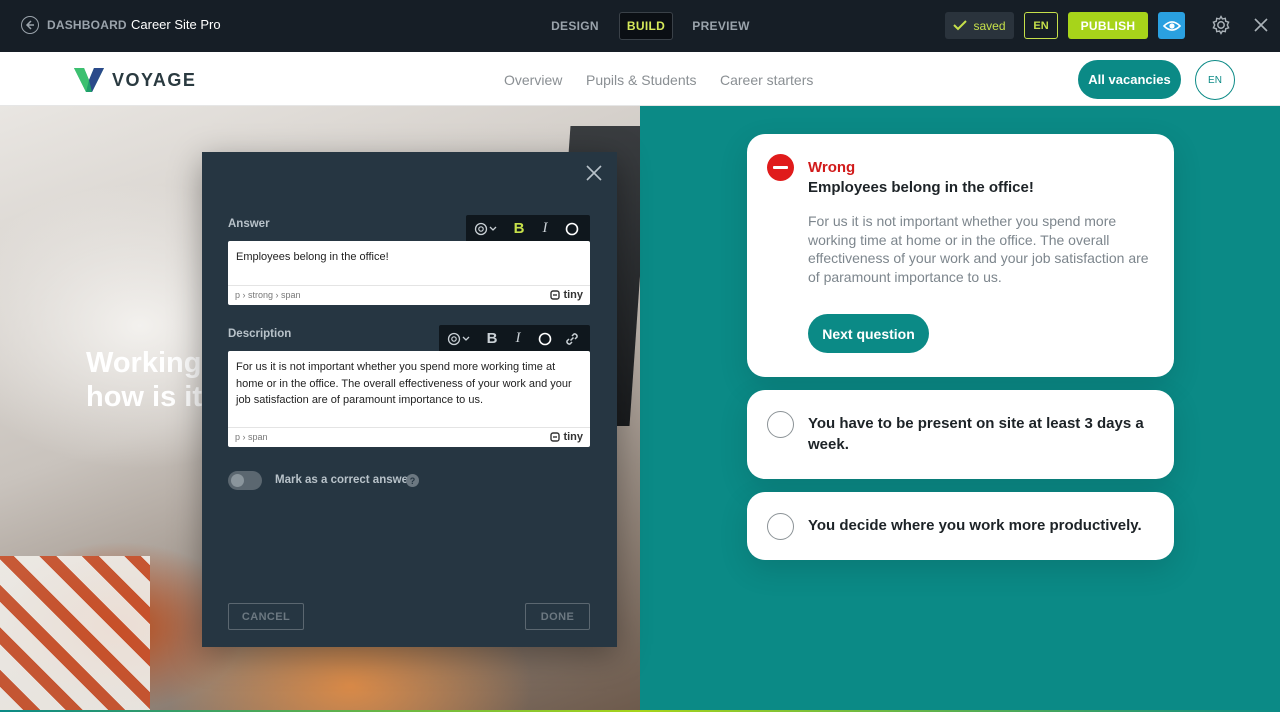 The width and height of the screenshot is (1280, 725). Describe the element at coordinates (249, 224) in the screenshot. I see `answer-label: Answer` at that location.